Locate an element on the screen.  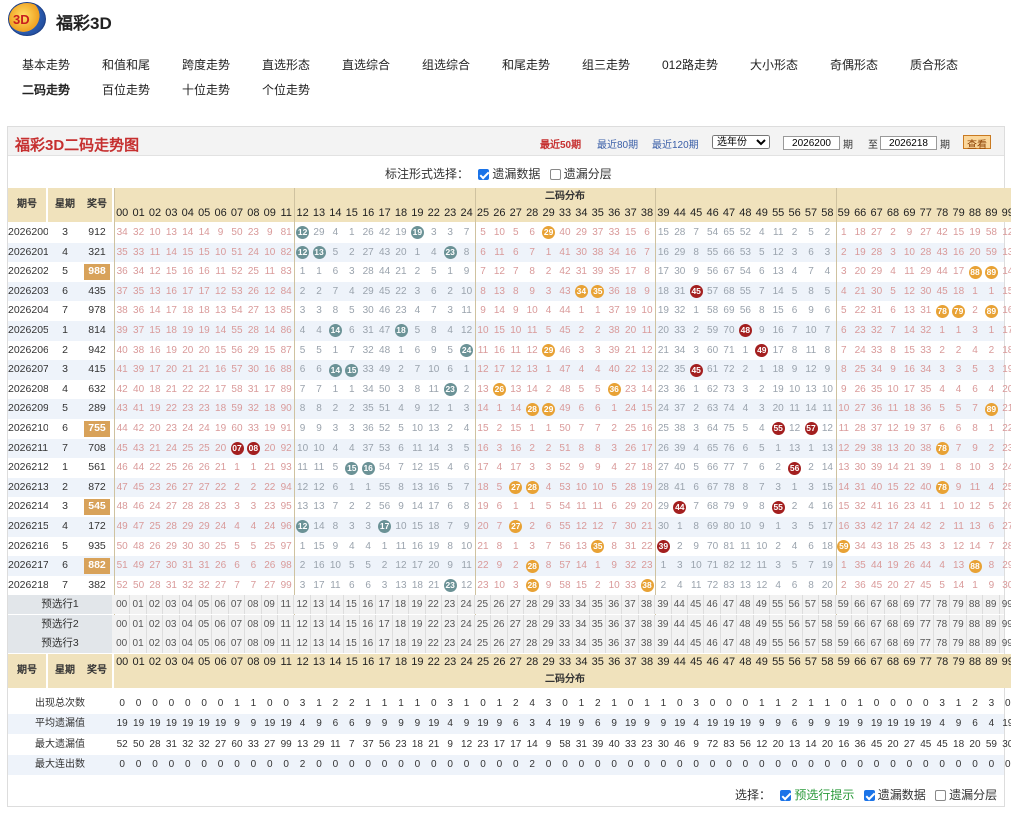
preselect-cell: 27 is located at coordinates (516, 605).